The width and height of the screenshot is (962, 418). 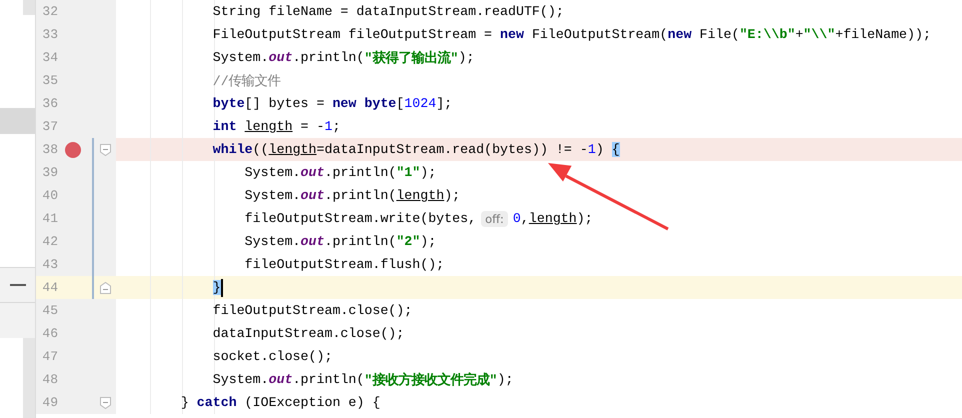 What do you see at coordinates (49, 333) in the screenshot?
I see `line-number: 46` at bounding box center [49, 333].